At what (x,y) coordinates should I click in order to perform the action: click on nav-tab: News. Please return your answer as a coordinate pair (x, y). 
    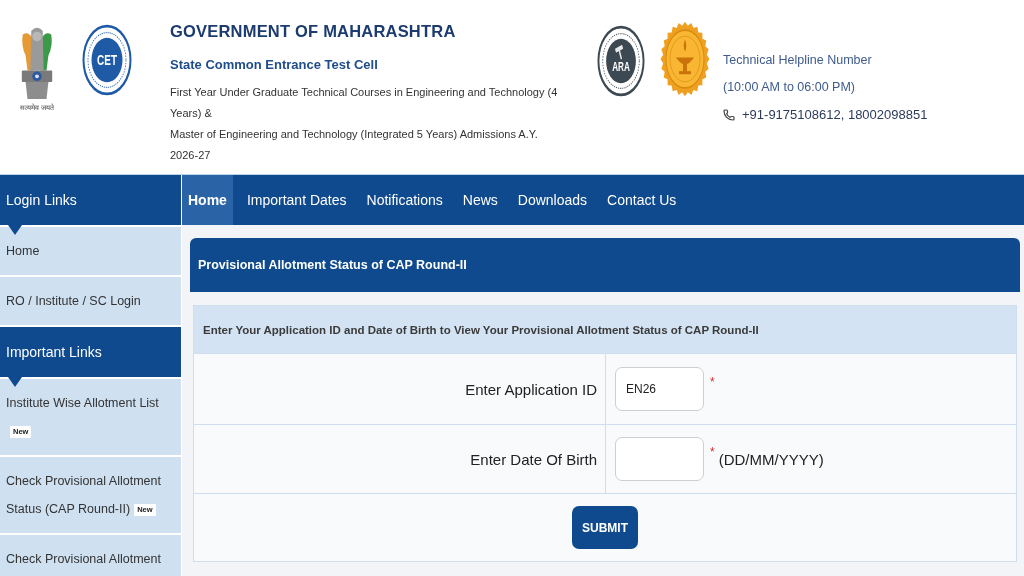
    Looking at the image, I should click on (480, 200).